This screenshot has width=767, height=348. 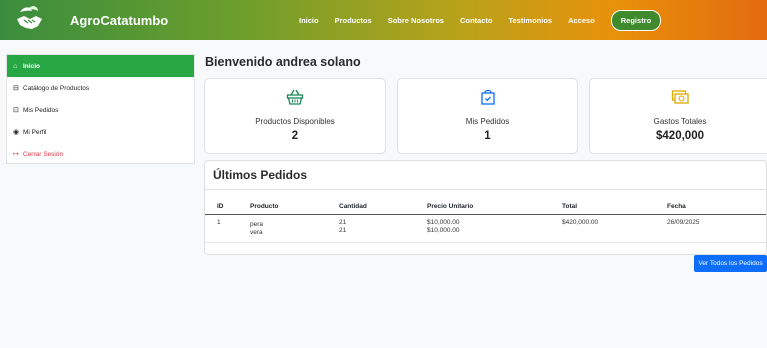 I want to click on nav-link-sobre-nosotros: Sobre Nosotros, so click(x=416, y=20).